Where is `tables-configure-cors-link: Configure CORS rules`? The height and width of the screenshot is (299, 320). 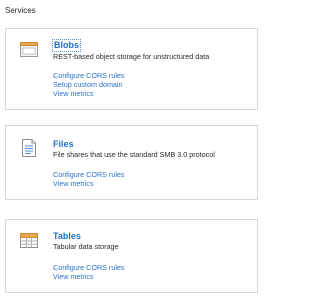
tables-configure-cors-link: Configure CORS rules is located at coordinates (89, 267).